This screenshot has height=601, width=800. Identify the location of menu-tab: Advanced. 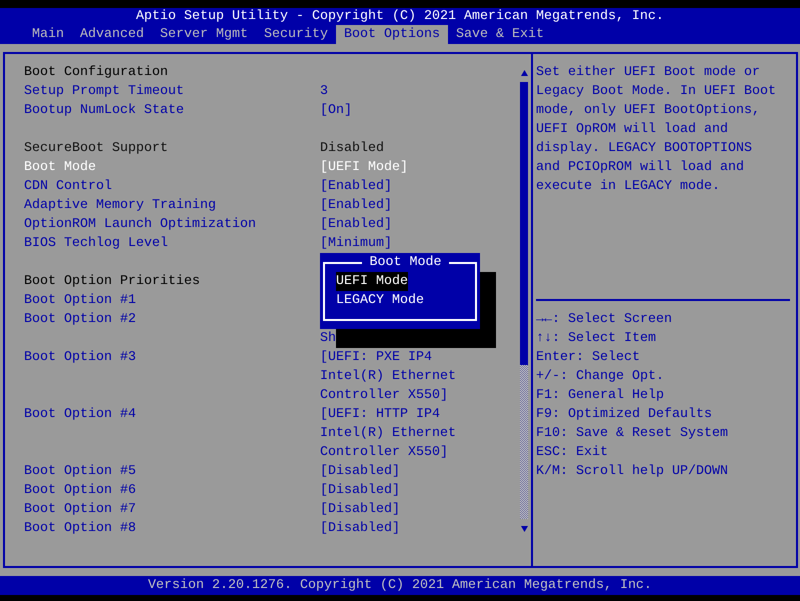
(112, 34).